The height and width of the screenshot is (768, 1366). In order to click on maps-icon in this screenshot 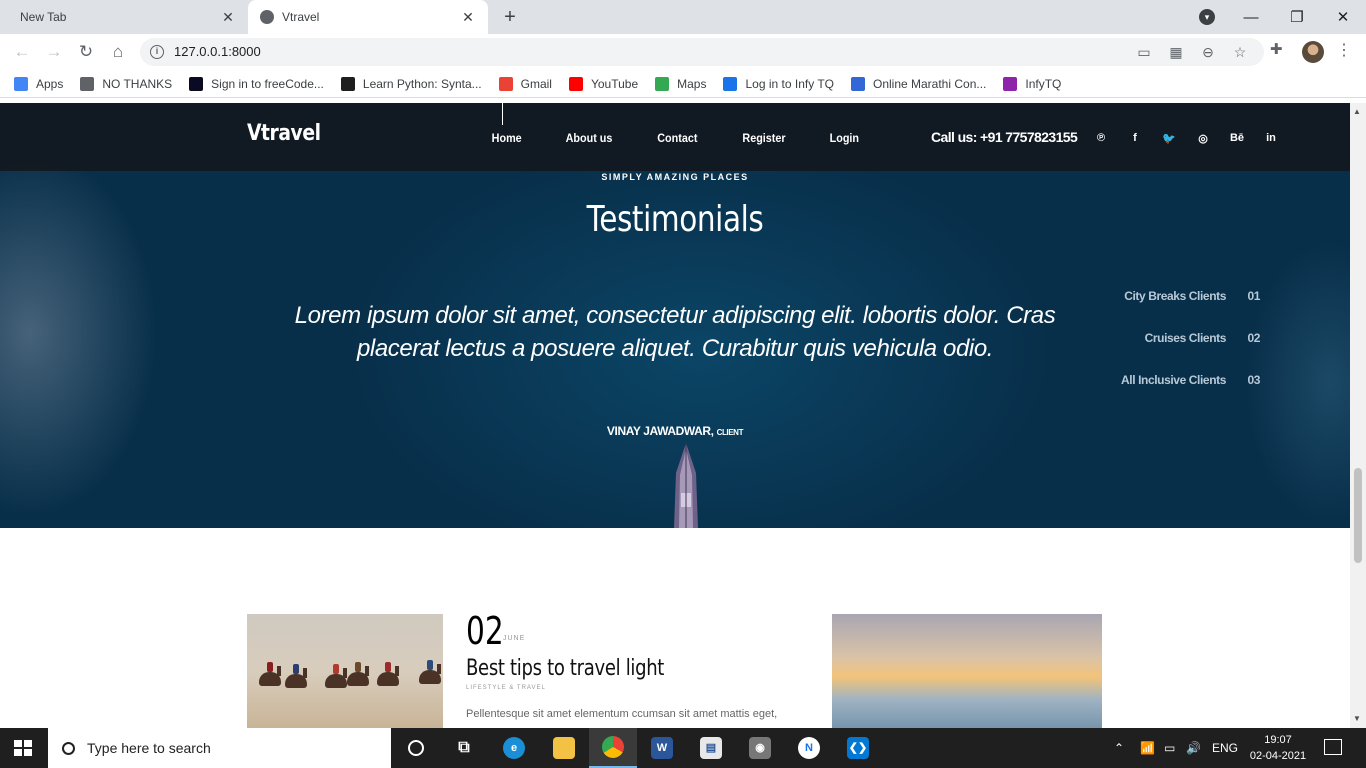, I will do `click(662, 83)`.